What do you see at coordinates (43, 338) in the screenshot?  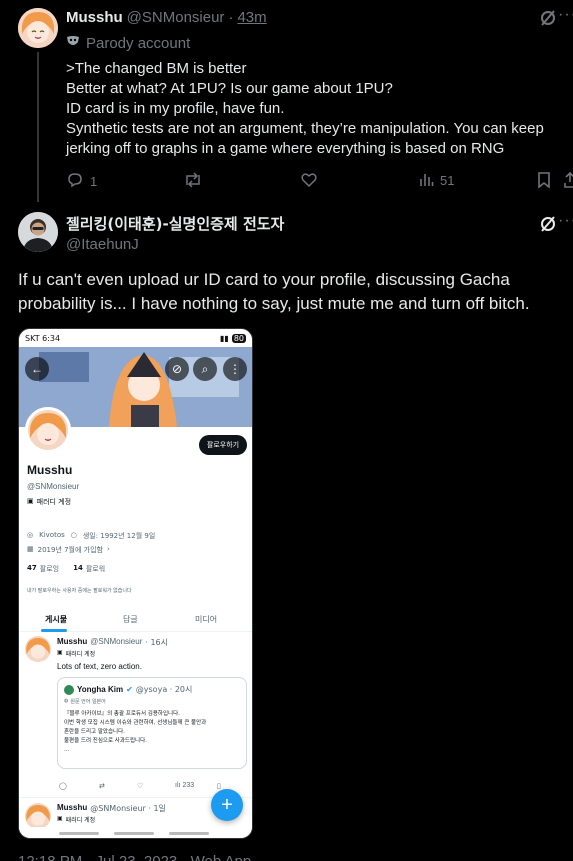 I see `status-left: SKT 6:34` at bounding box center [43, 338].